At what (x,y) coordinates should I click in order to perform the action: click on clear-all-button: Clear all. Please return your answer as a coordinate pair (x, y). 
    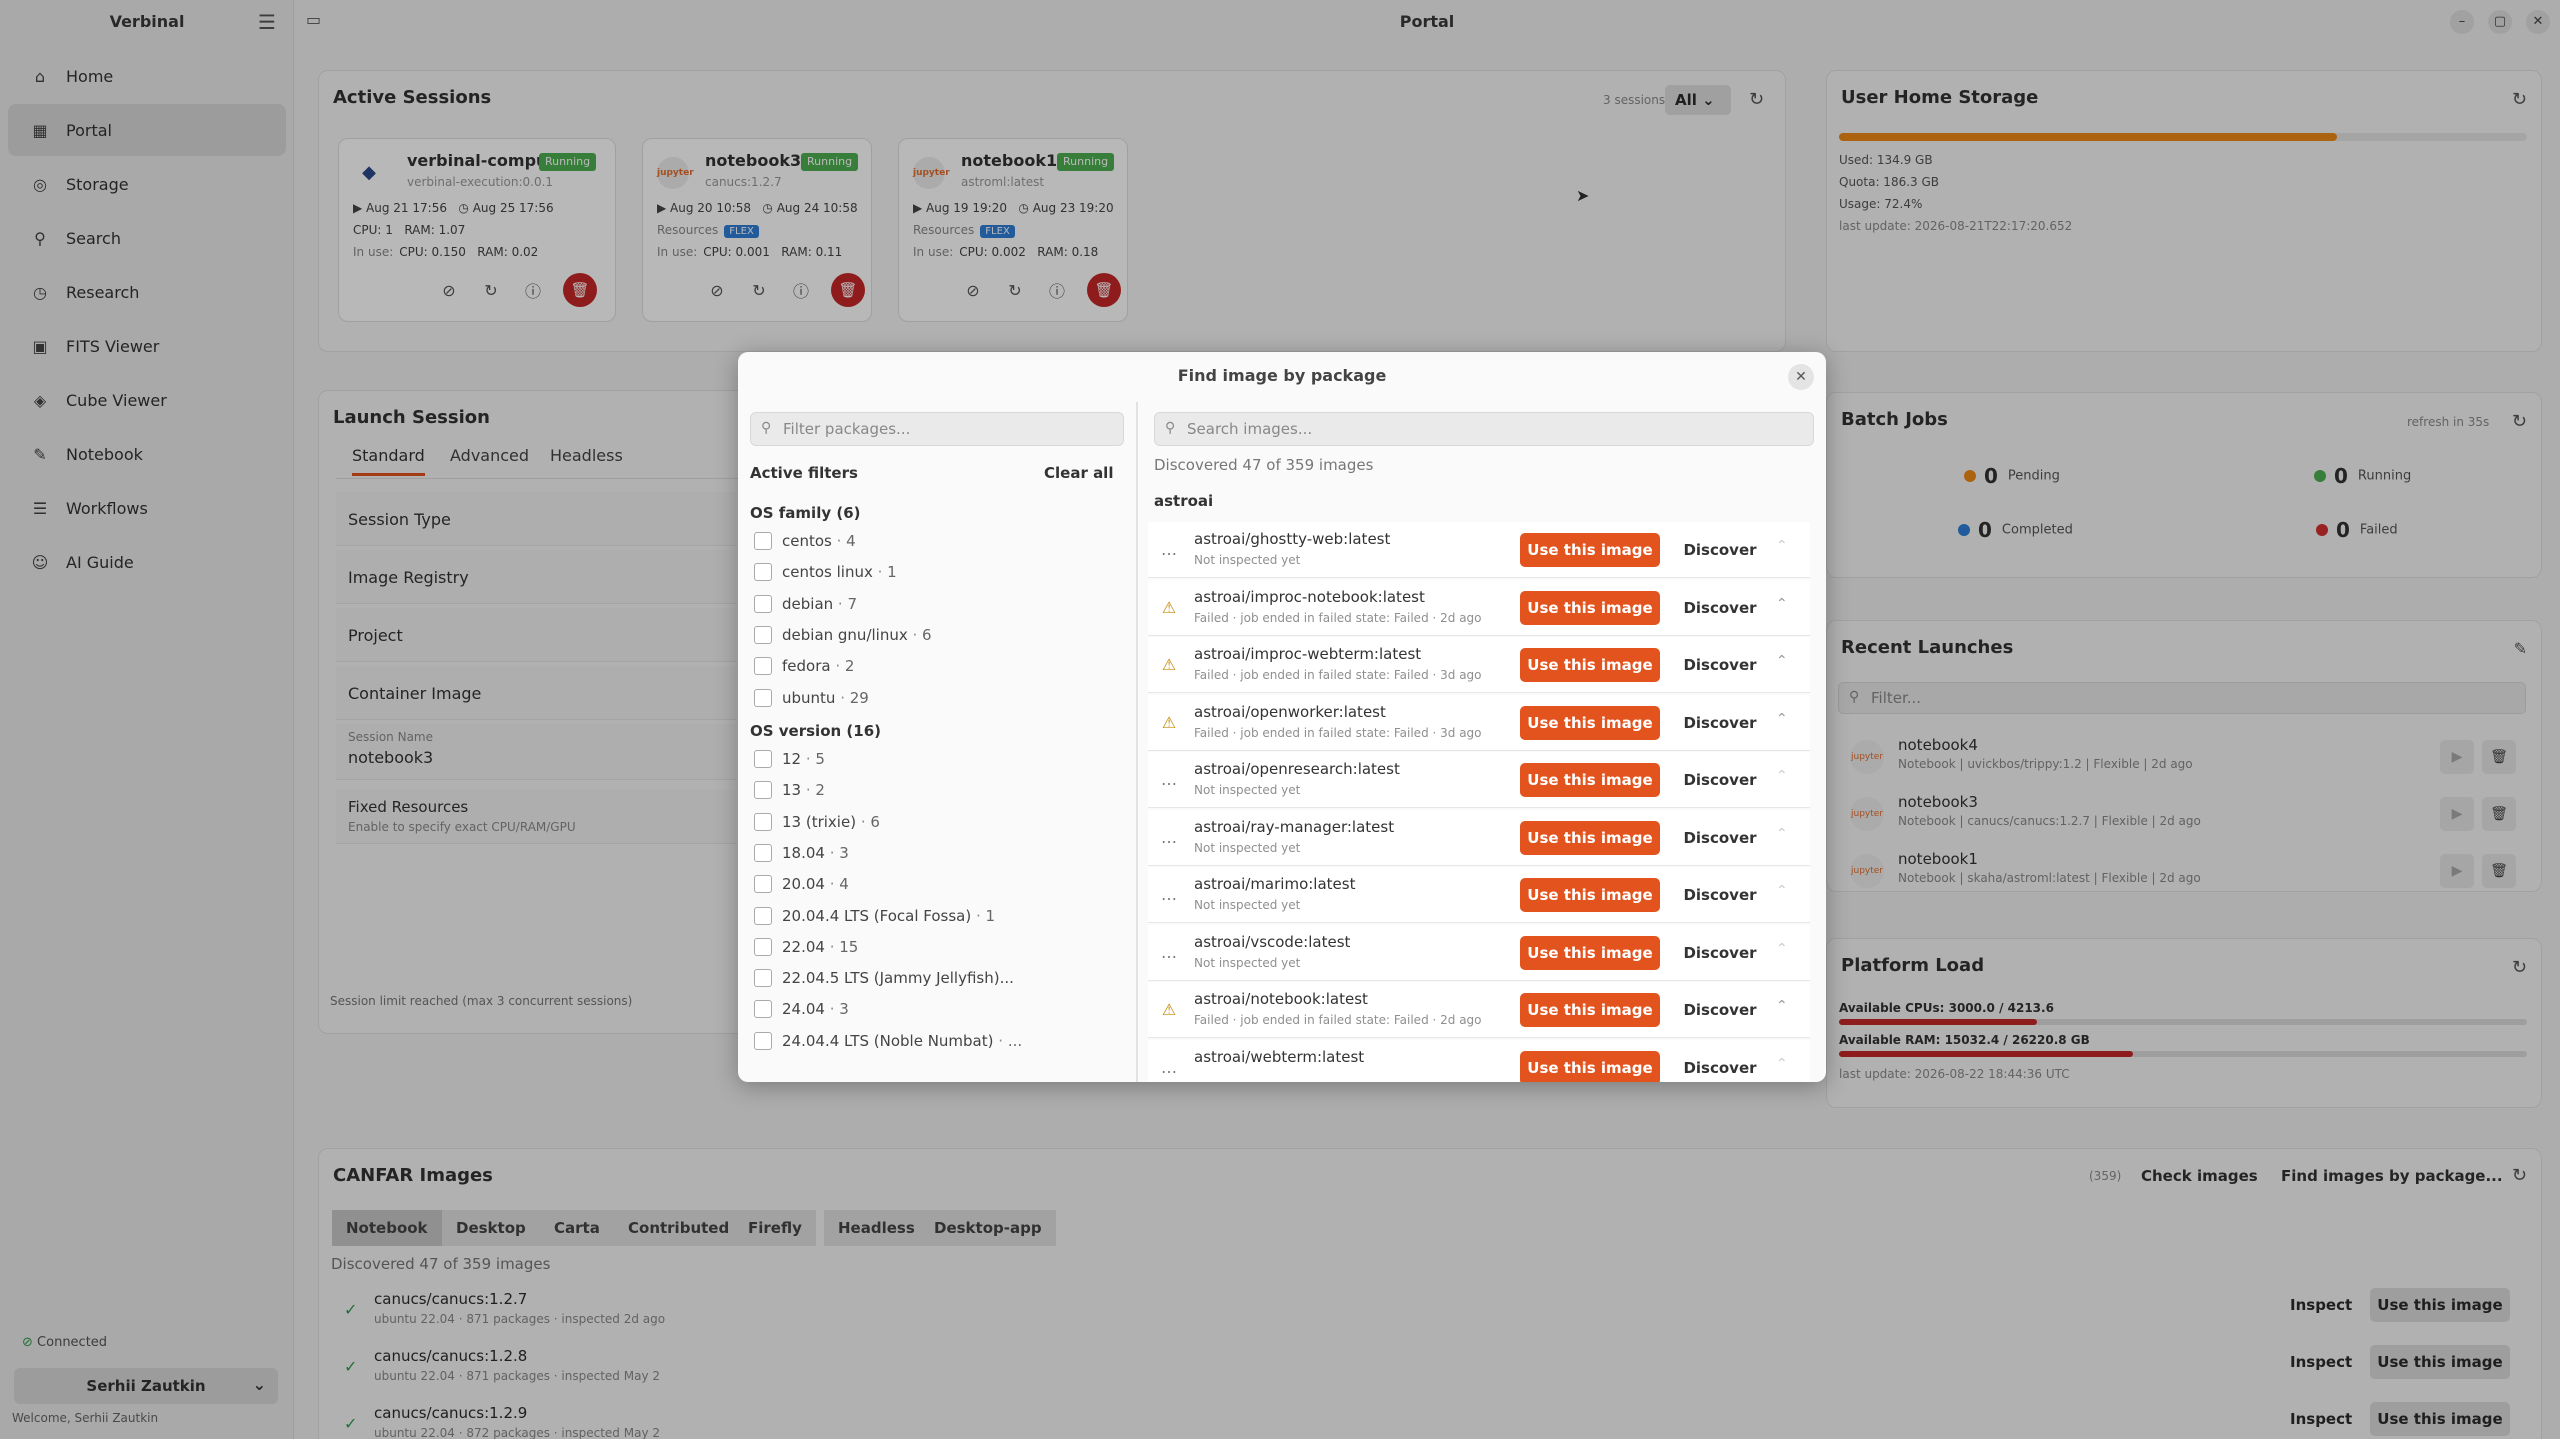
    Looking at the image, I should click on (1078, 473).